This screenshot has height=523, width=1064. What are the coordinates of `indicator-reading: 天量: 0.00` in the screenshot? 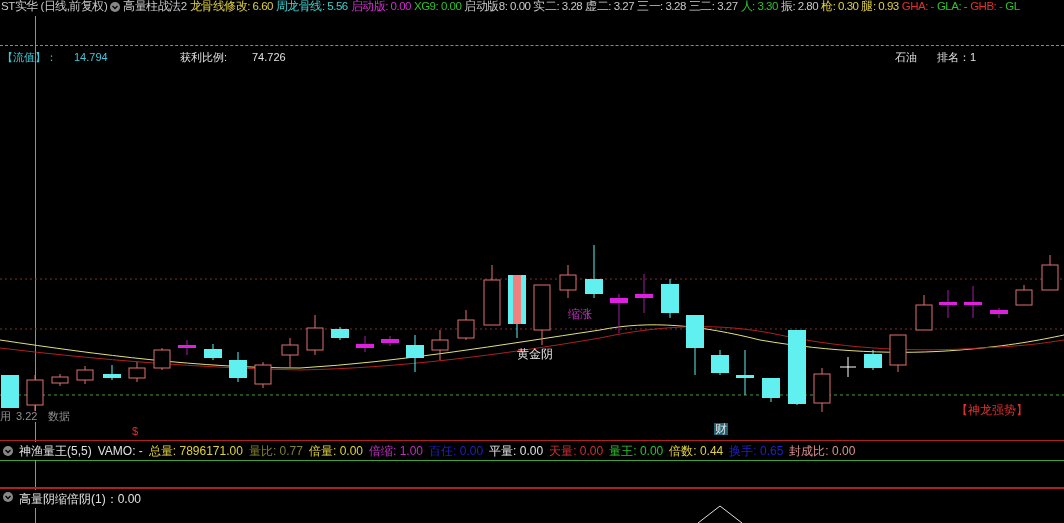 It's located at (576, 451).